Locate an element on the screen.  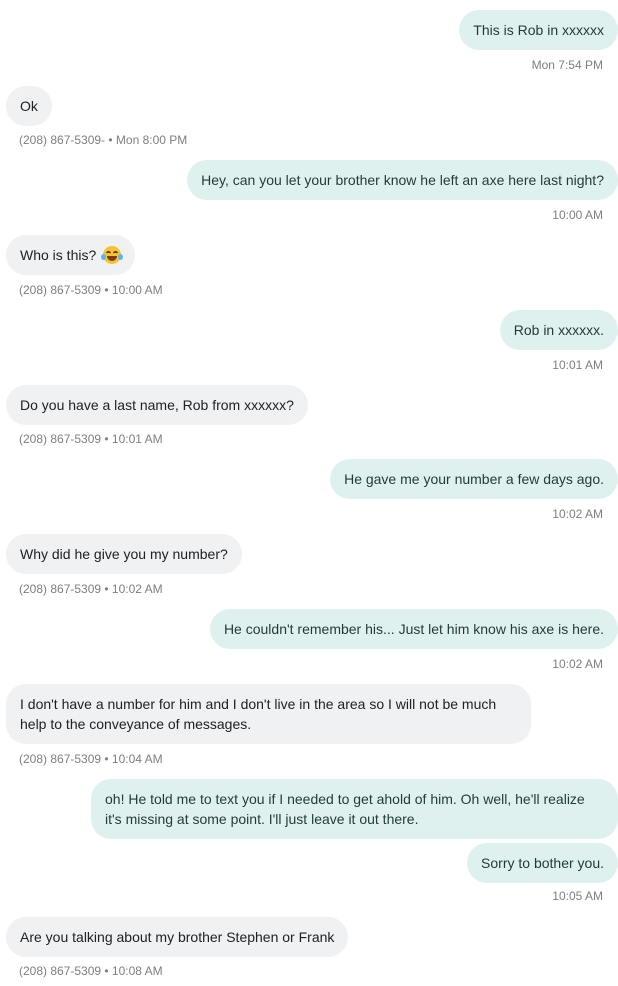
message-sender-timestamp: (208) 867-5309 • 10:01 AM is located at coordinates (91, 439).